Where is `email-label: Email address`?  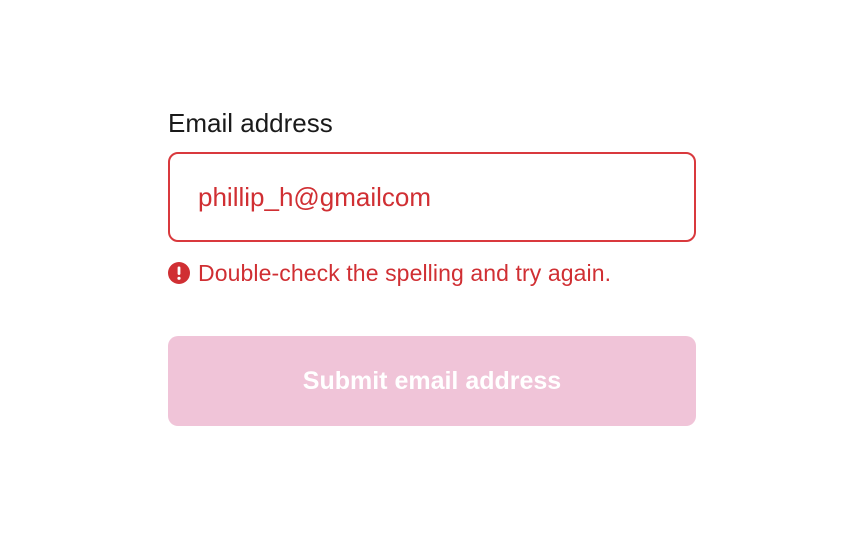
email-label: Email address is located at coordinates (250, 123).